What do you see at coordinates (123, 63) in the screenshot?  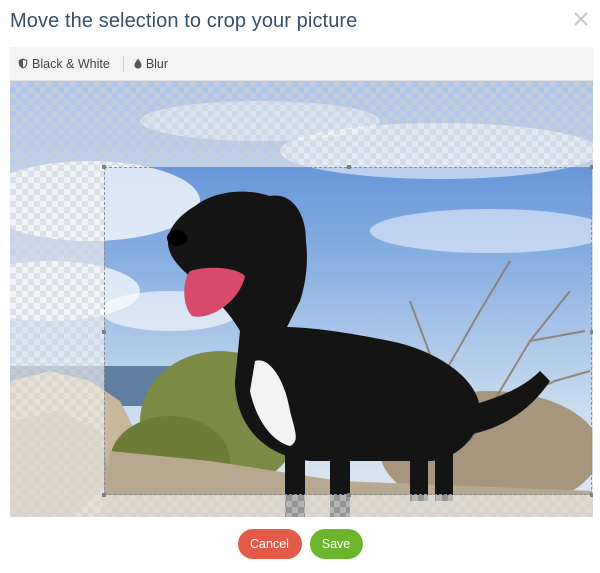 I see `toolbar-divider` at bounding box center [123, 63].